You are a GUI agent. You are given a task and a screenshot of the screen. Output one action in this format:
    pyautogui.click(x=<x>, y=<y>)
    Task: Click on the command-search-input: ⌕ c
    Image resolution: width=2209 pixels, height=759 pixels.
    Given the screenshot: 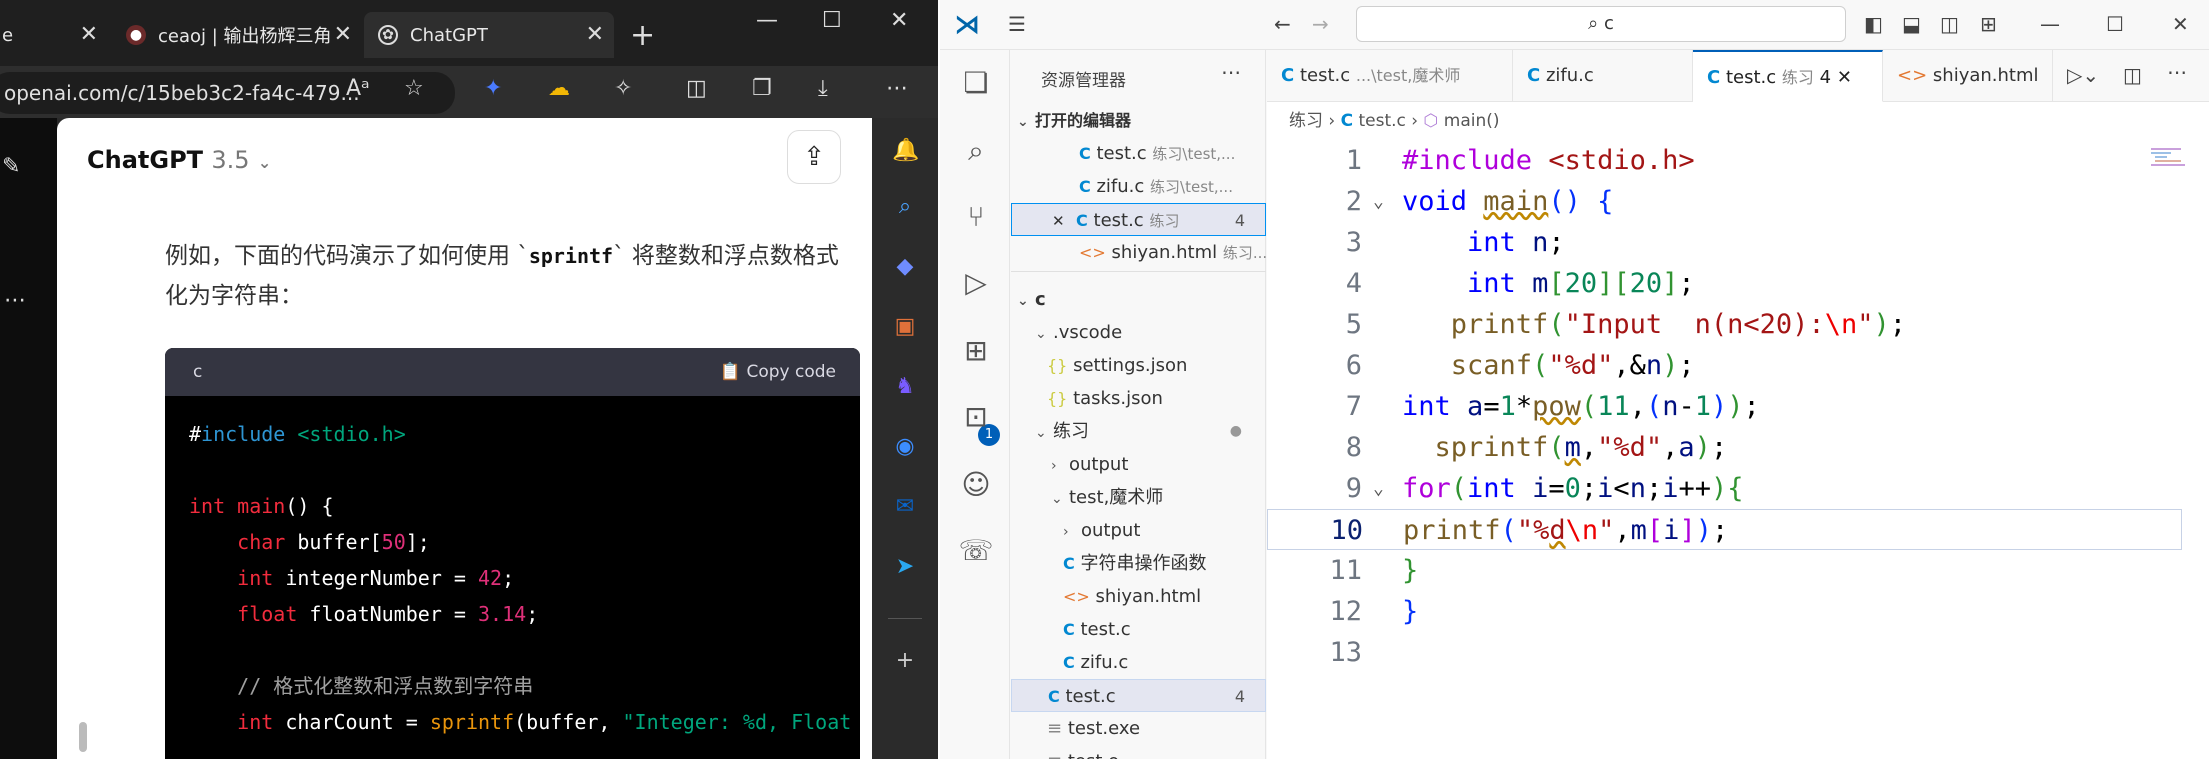 What is the action you would take?
    pyautogui.click(x=1601, y=24)
    